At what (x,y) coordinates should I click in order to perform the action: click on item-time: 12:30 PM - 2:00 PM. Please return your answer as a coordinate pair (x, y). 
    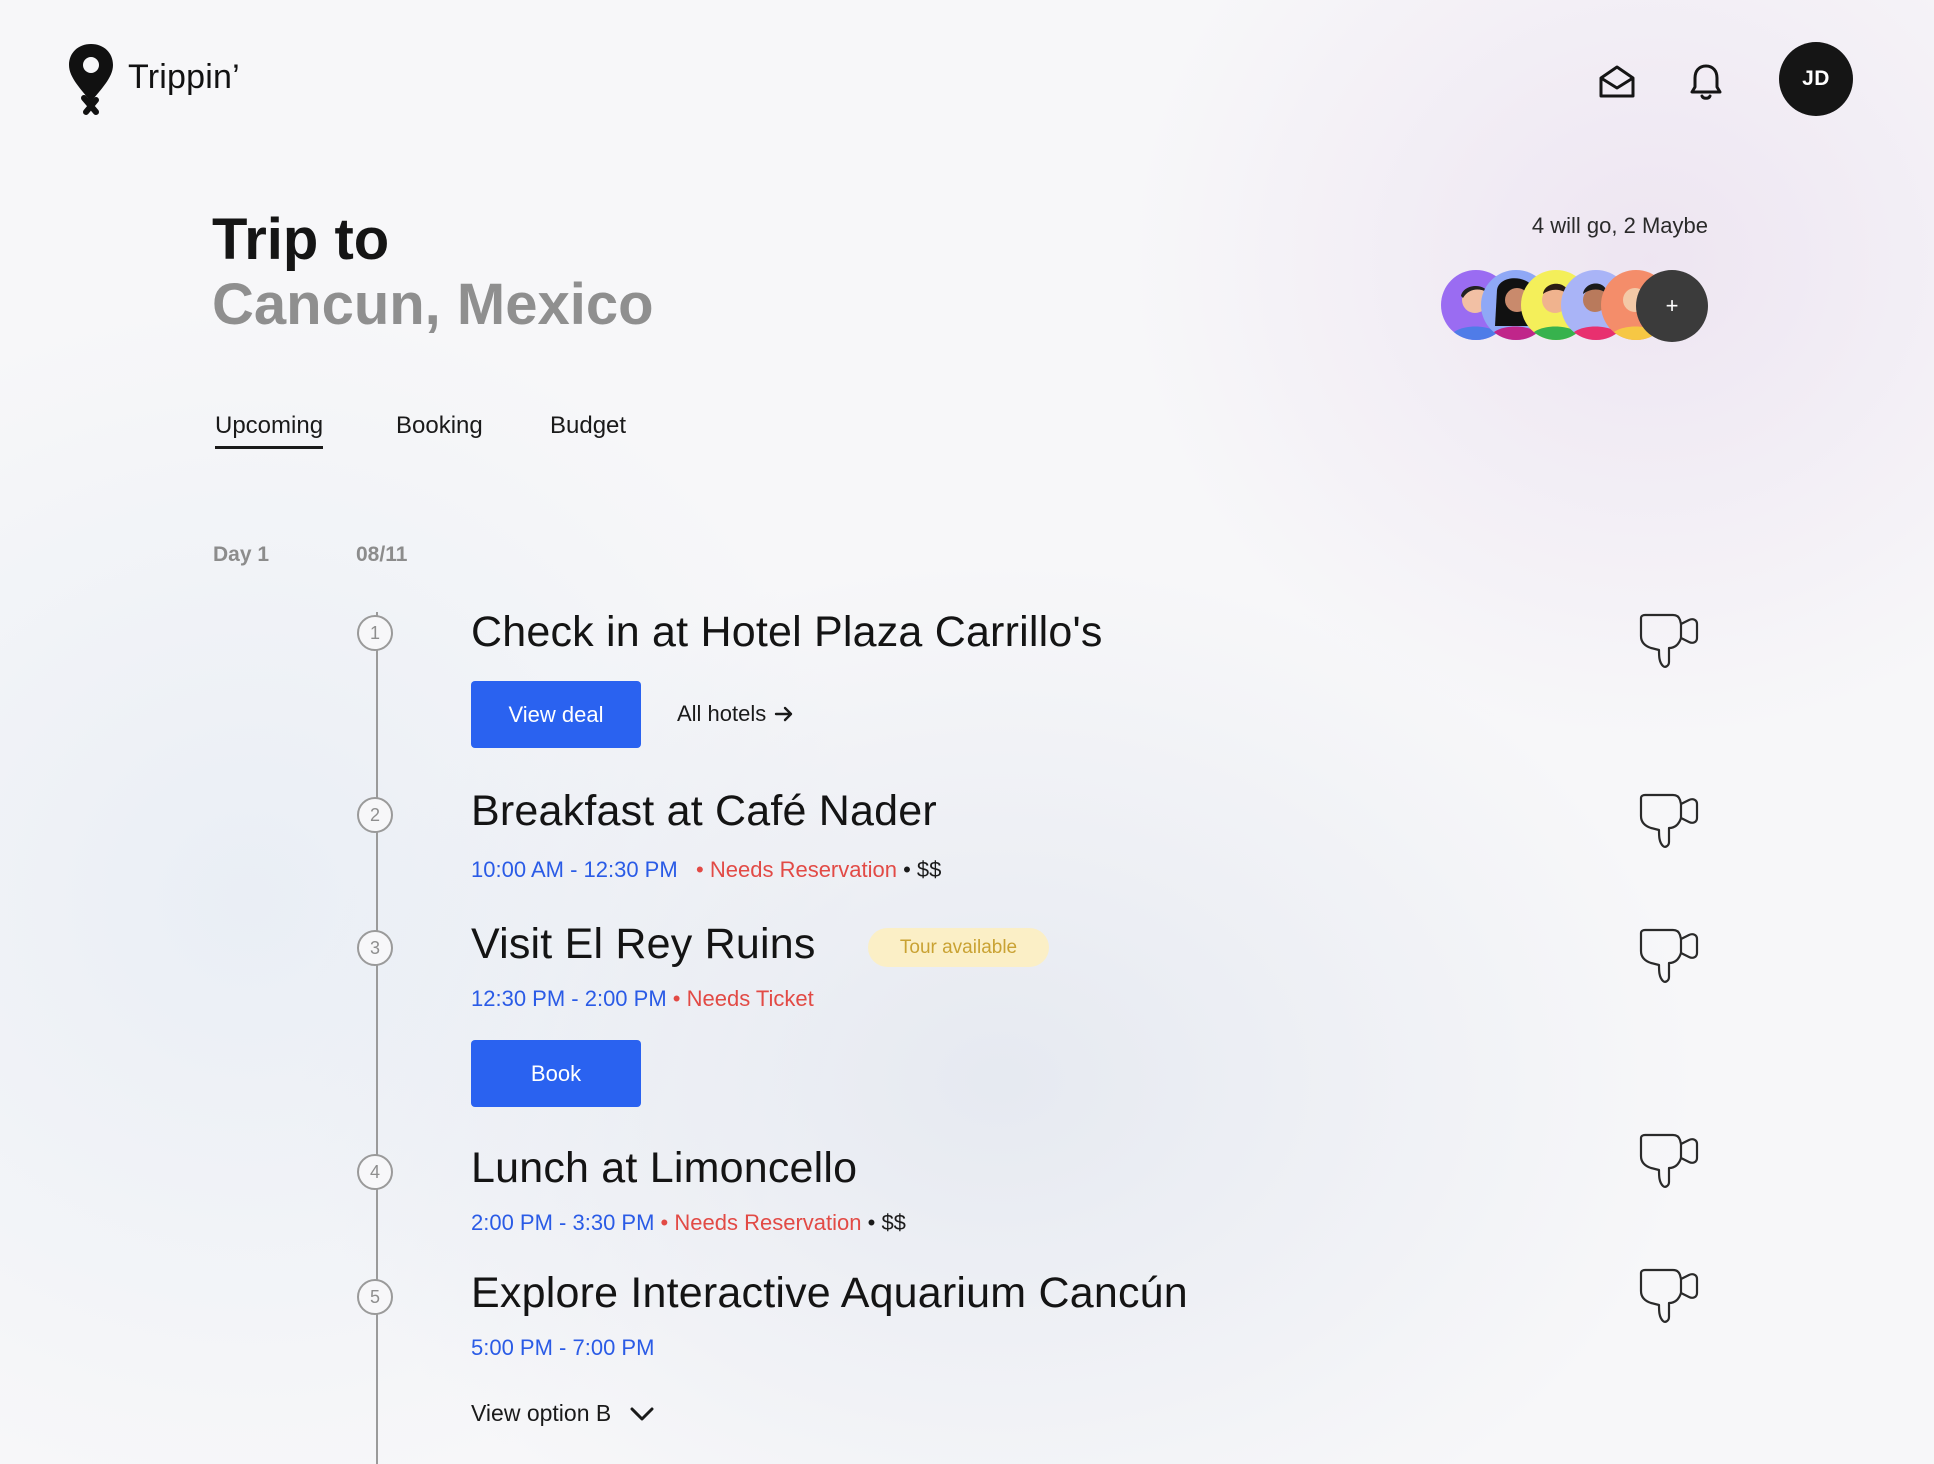
    Looking at the image, I should click on (569, 998).